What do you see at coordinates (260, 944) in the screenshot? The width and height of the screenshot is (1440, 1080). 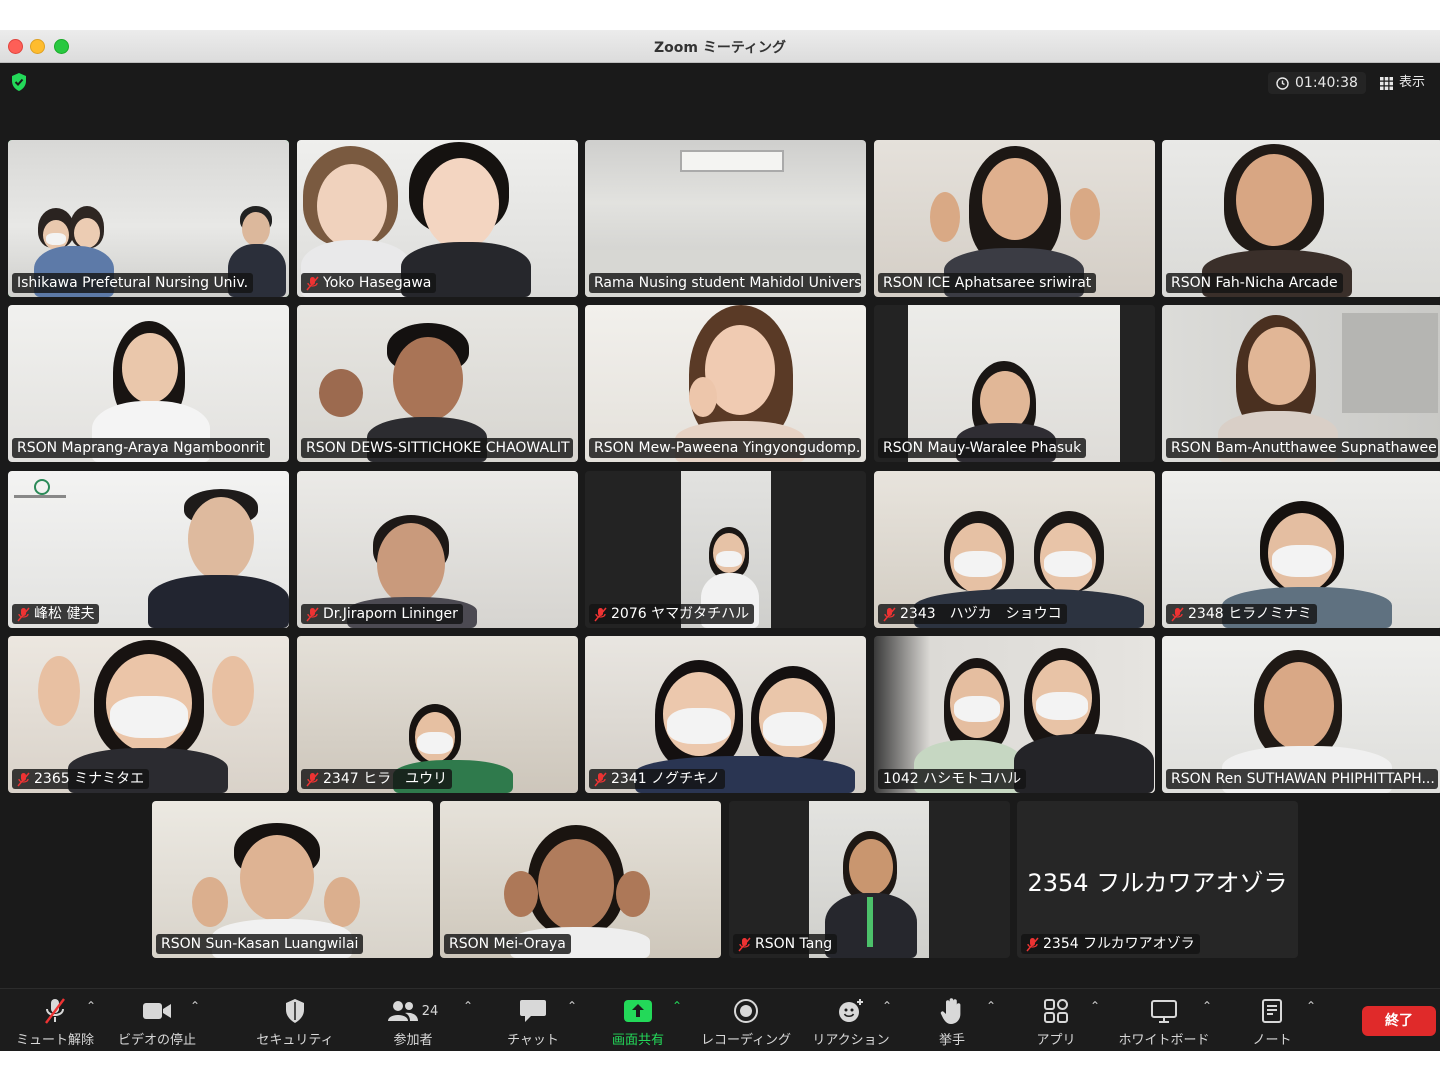 I see `participant-name: RSON Sun-Kasan Luangwilai` at bounding box center [260, 944].